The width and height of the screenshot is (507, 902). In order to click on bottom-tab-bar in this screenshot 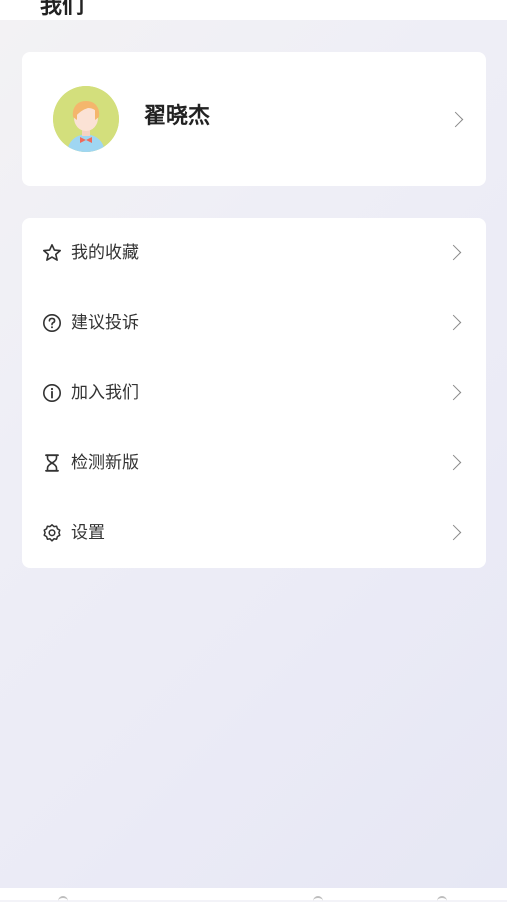, I will do `click(253, 894)`.